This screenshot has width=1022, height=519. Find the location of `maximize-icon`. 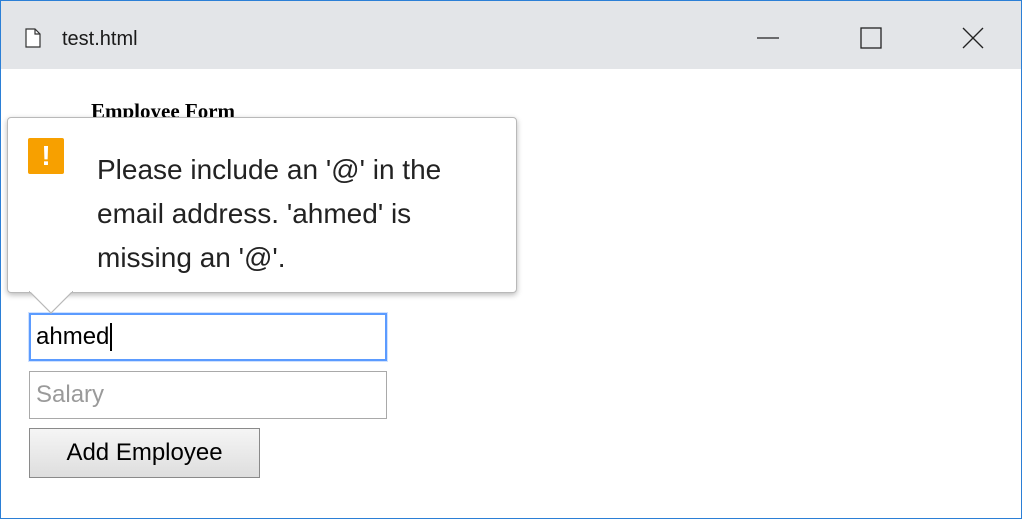

maximize-icon is located at coordinates (871, 38).